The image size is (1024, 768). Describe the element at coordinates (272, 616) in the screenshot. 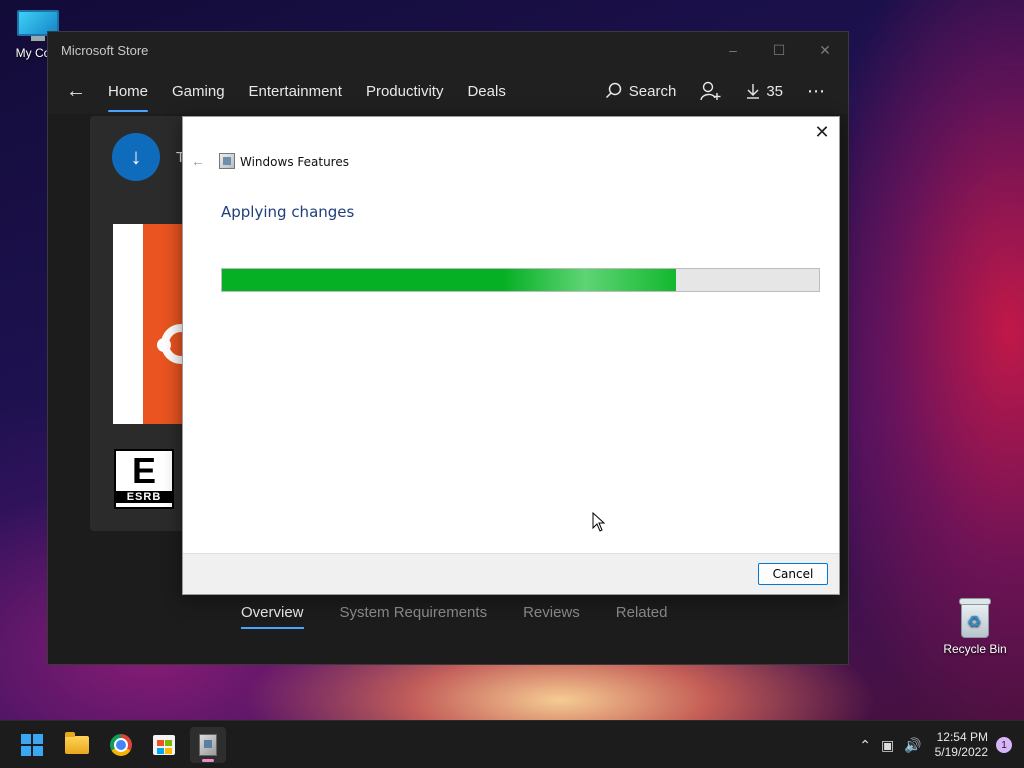

I see `tab-overview: Overview` at that location.